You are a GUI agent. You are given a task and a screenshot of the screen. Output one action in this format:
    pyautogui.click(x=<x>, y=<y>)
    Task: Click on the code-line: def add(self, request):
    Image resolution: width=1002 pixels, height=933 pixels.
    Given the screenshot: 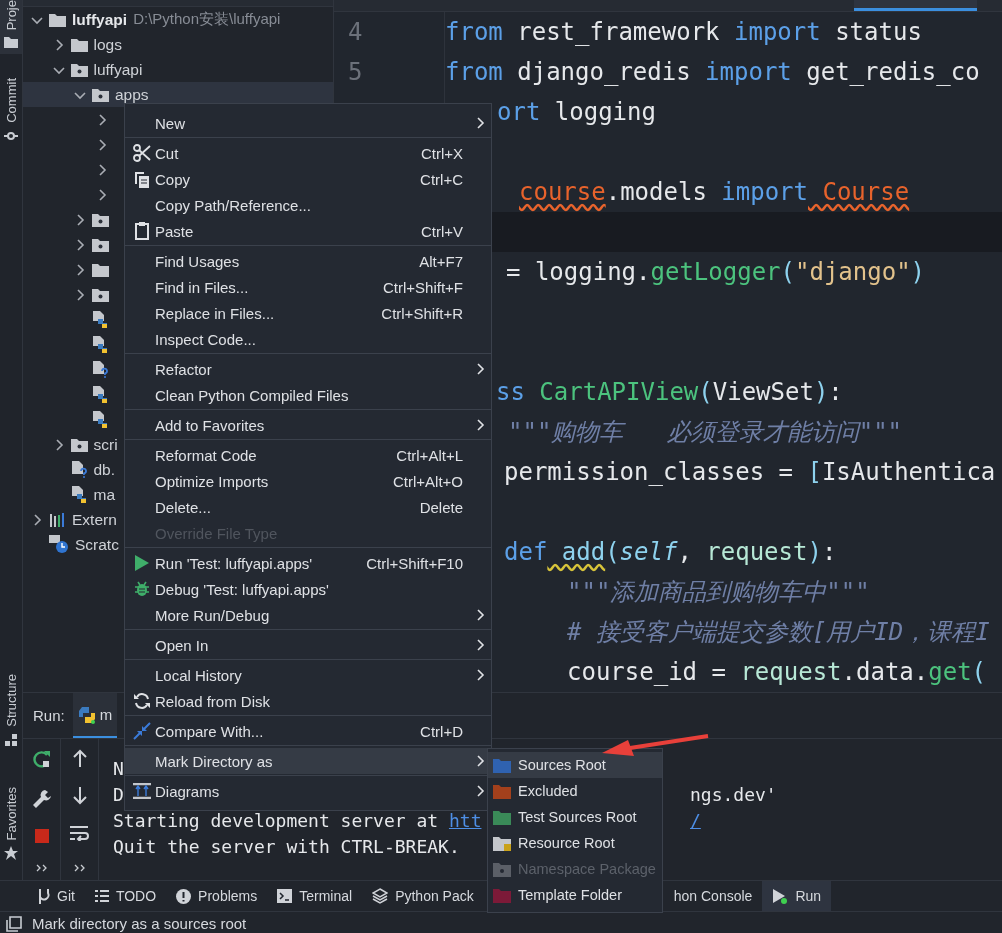 What is the action you would take?
    pyautogui.click(x=670, y=552)
    